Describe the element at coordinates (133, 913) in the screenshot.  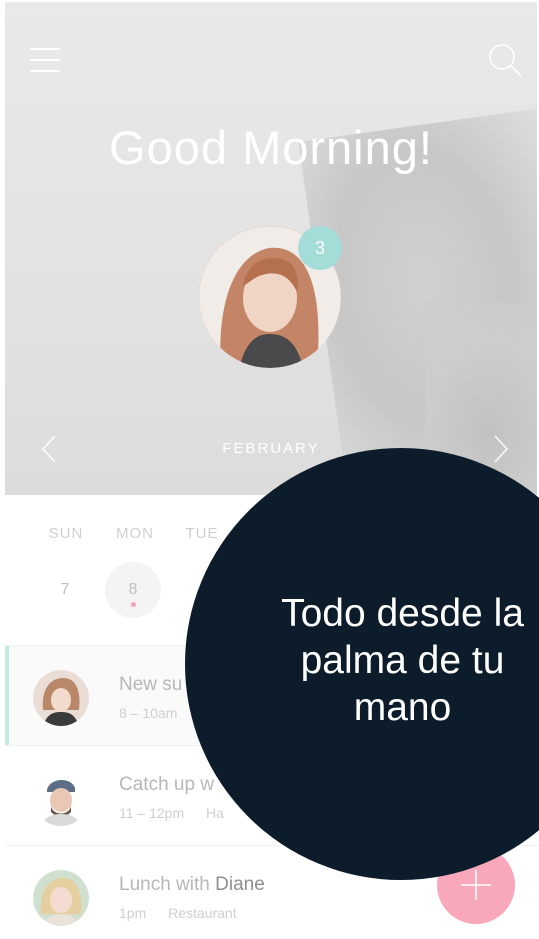
I see `event-time: 1pm` at that location.